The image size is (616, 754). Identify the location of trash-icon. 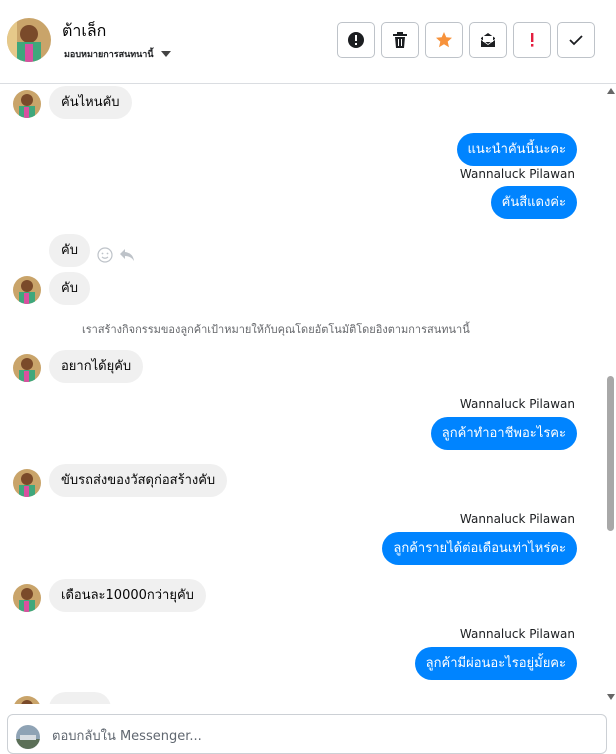
(400, 40).